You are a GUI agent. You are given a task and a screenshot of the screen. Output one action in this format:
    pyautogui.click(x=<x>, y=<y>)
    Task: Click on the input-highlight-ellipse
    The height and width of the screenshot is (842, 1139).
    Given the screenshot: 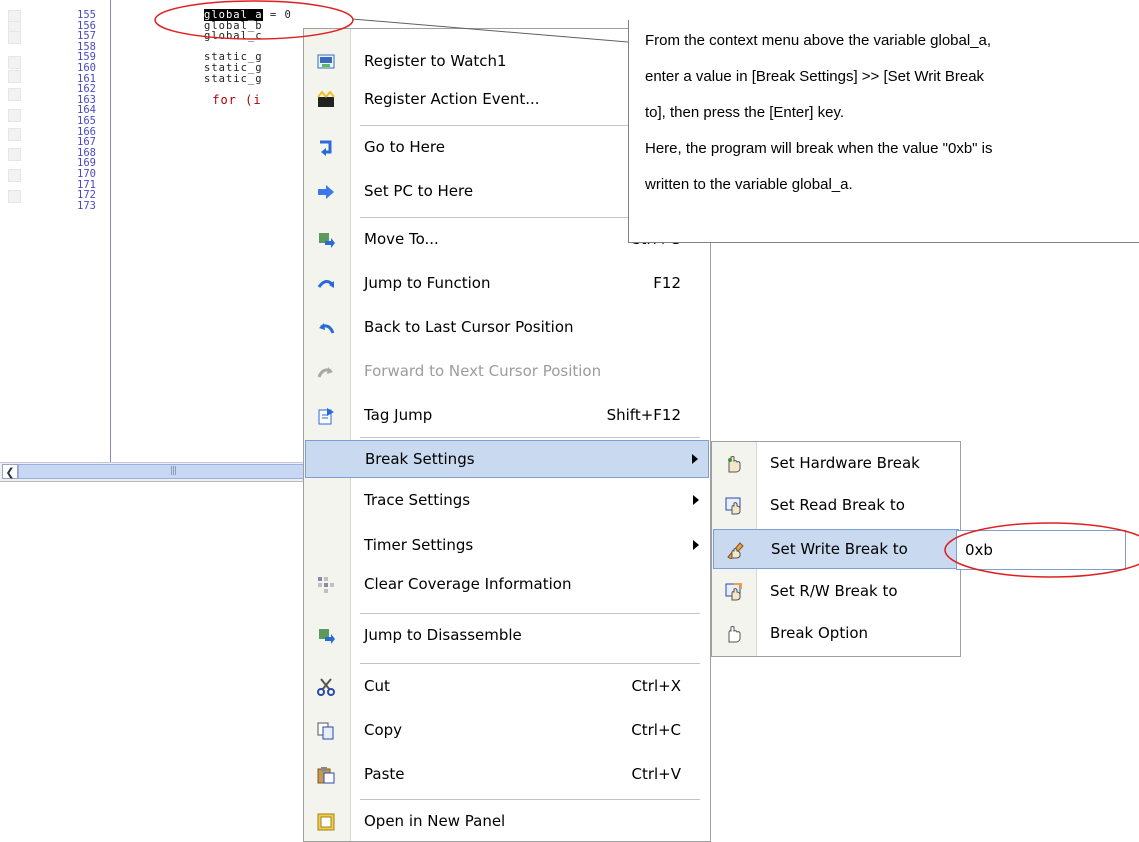 What is the action you would take?
    pyautogui.click(x=1041, y=550)
    